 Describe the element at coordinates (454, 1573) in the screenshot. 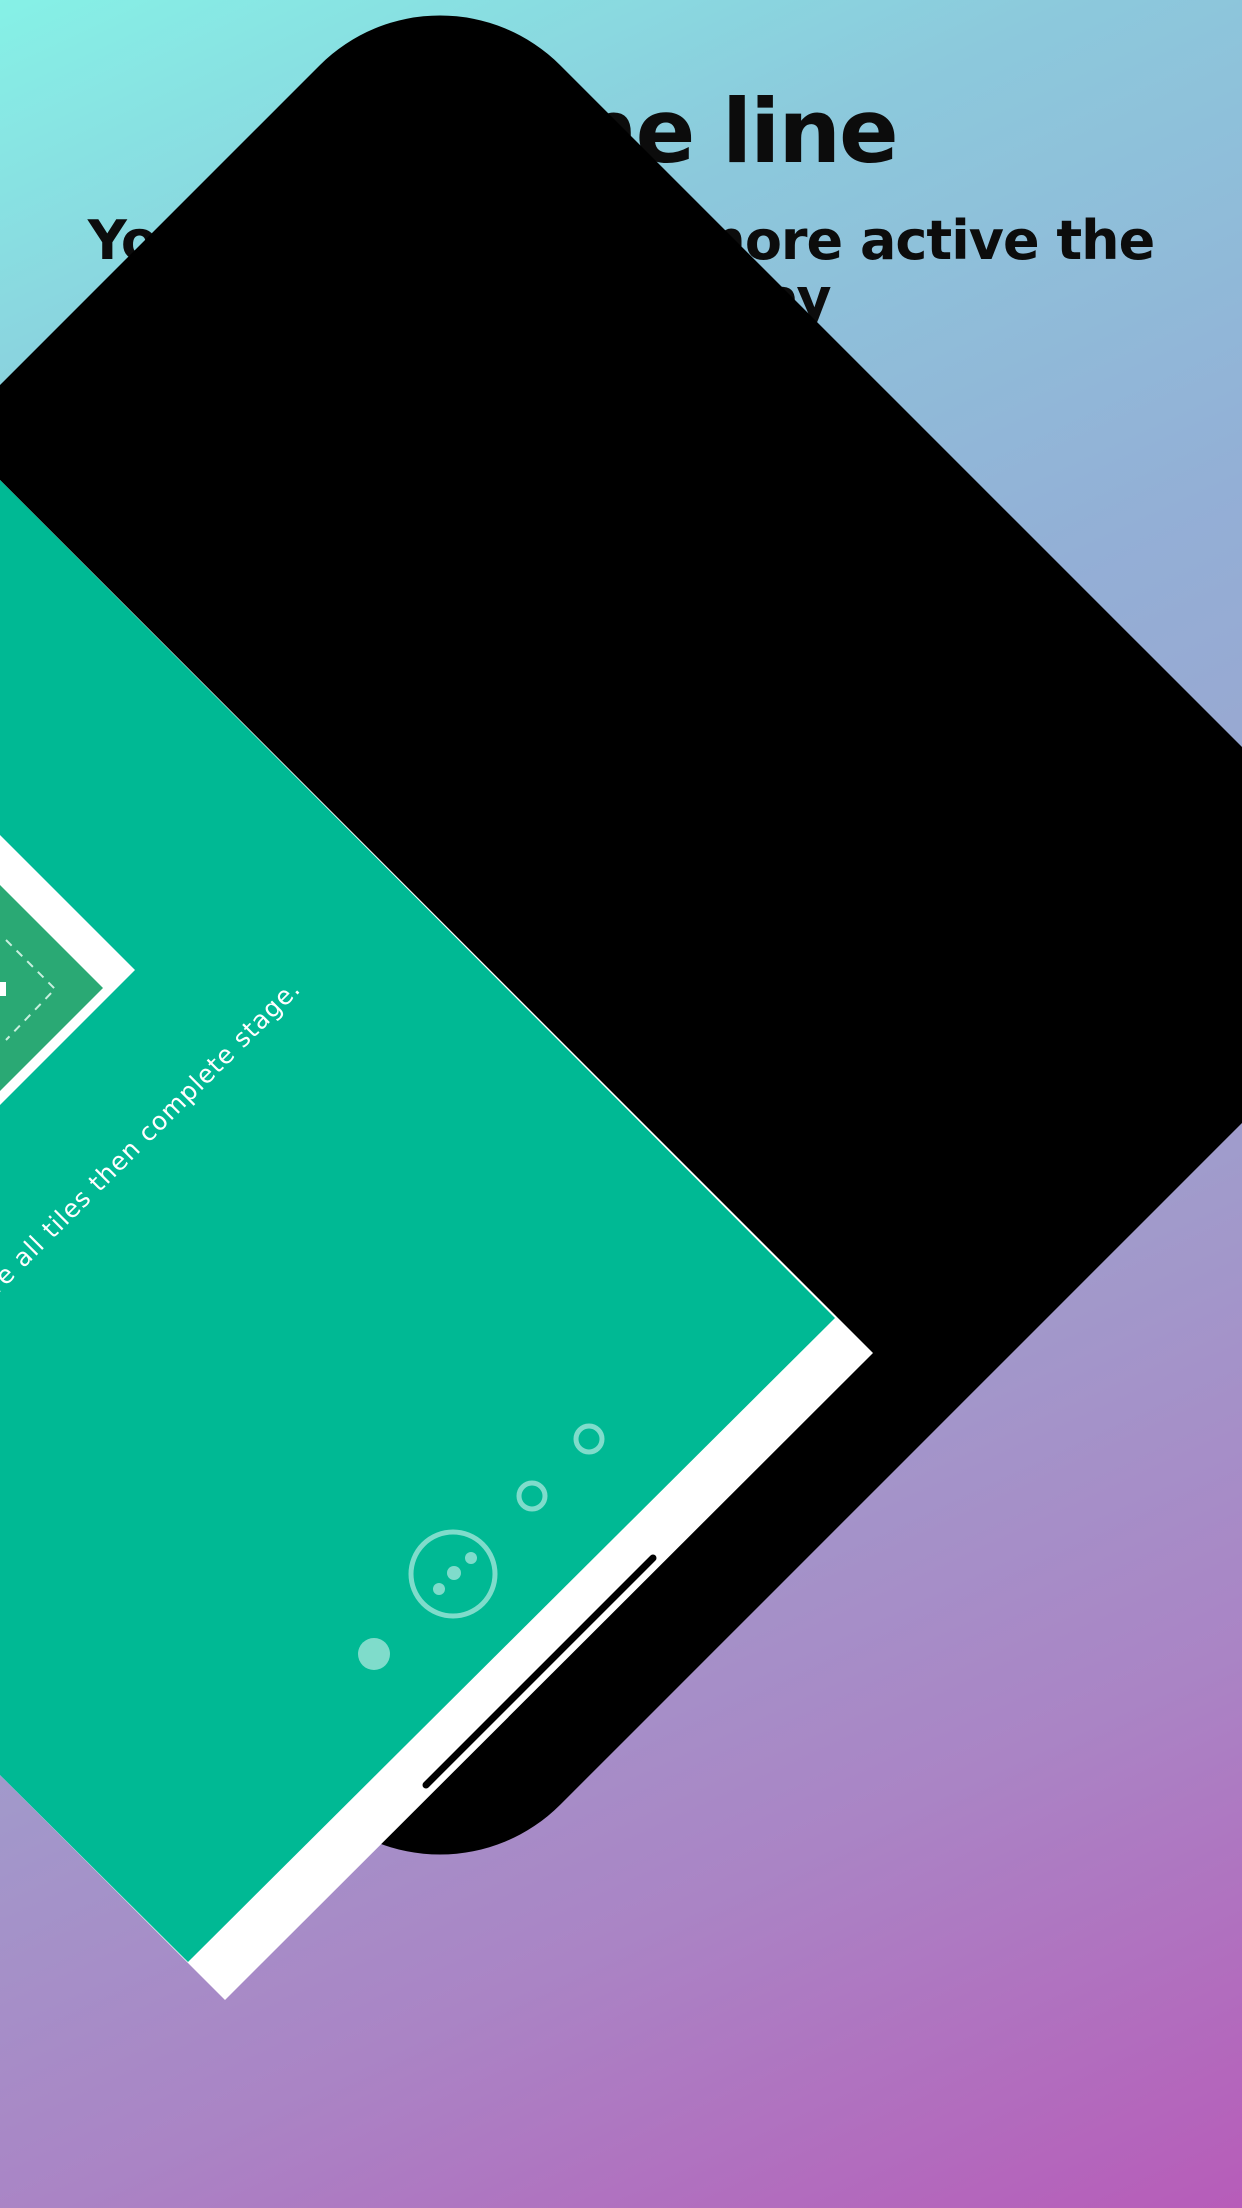

I see `dot-medium` at that location.